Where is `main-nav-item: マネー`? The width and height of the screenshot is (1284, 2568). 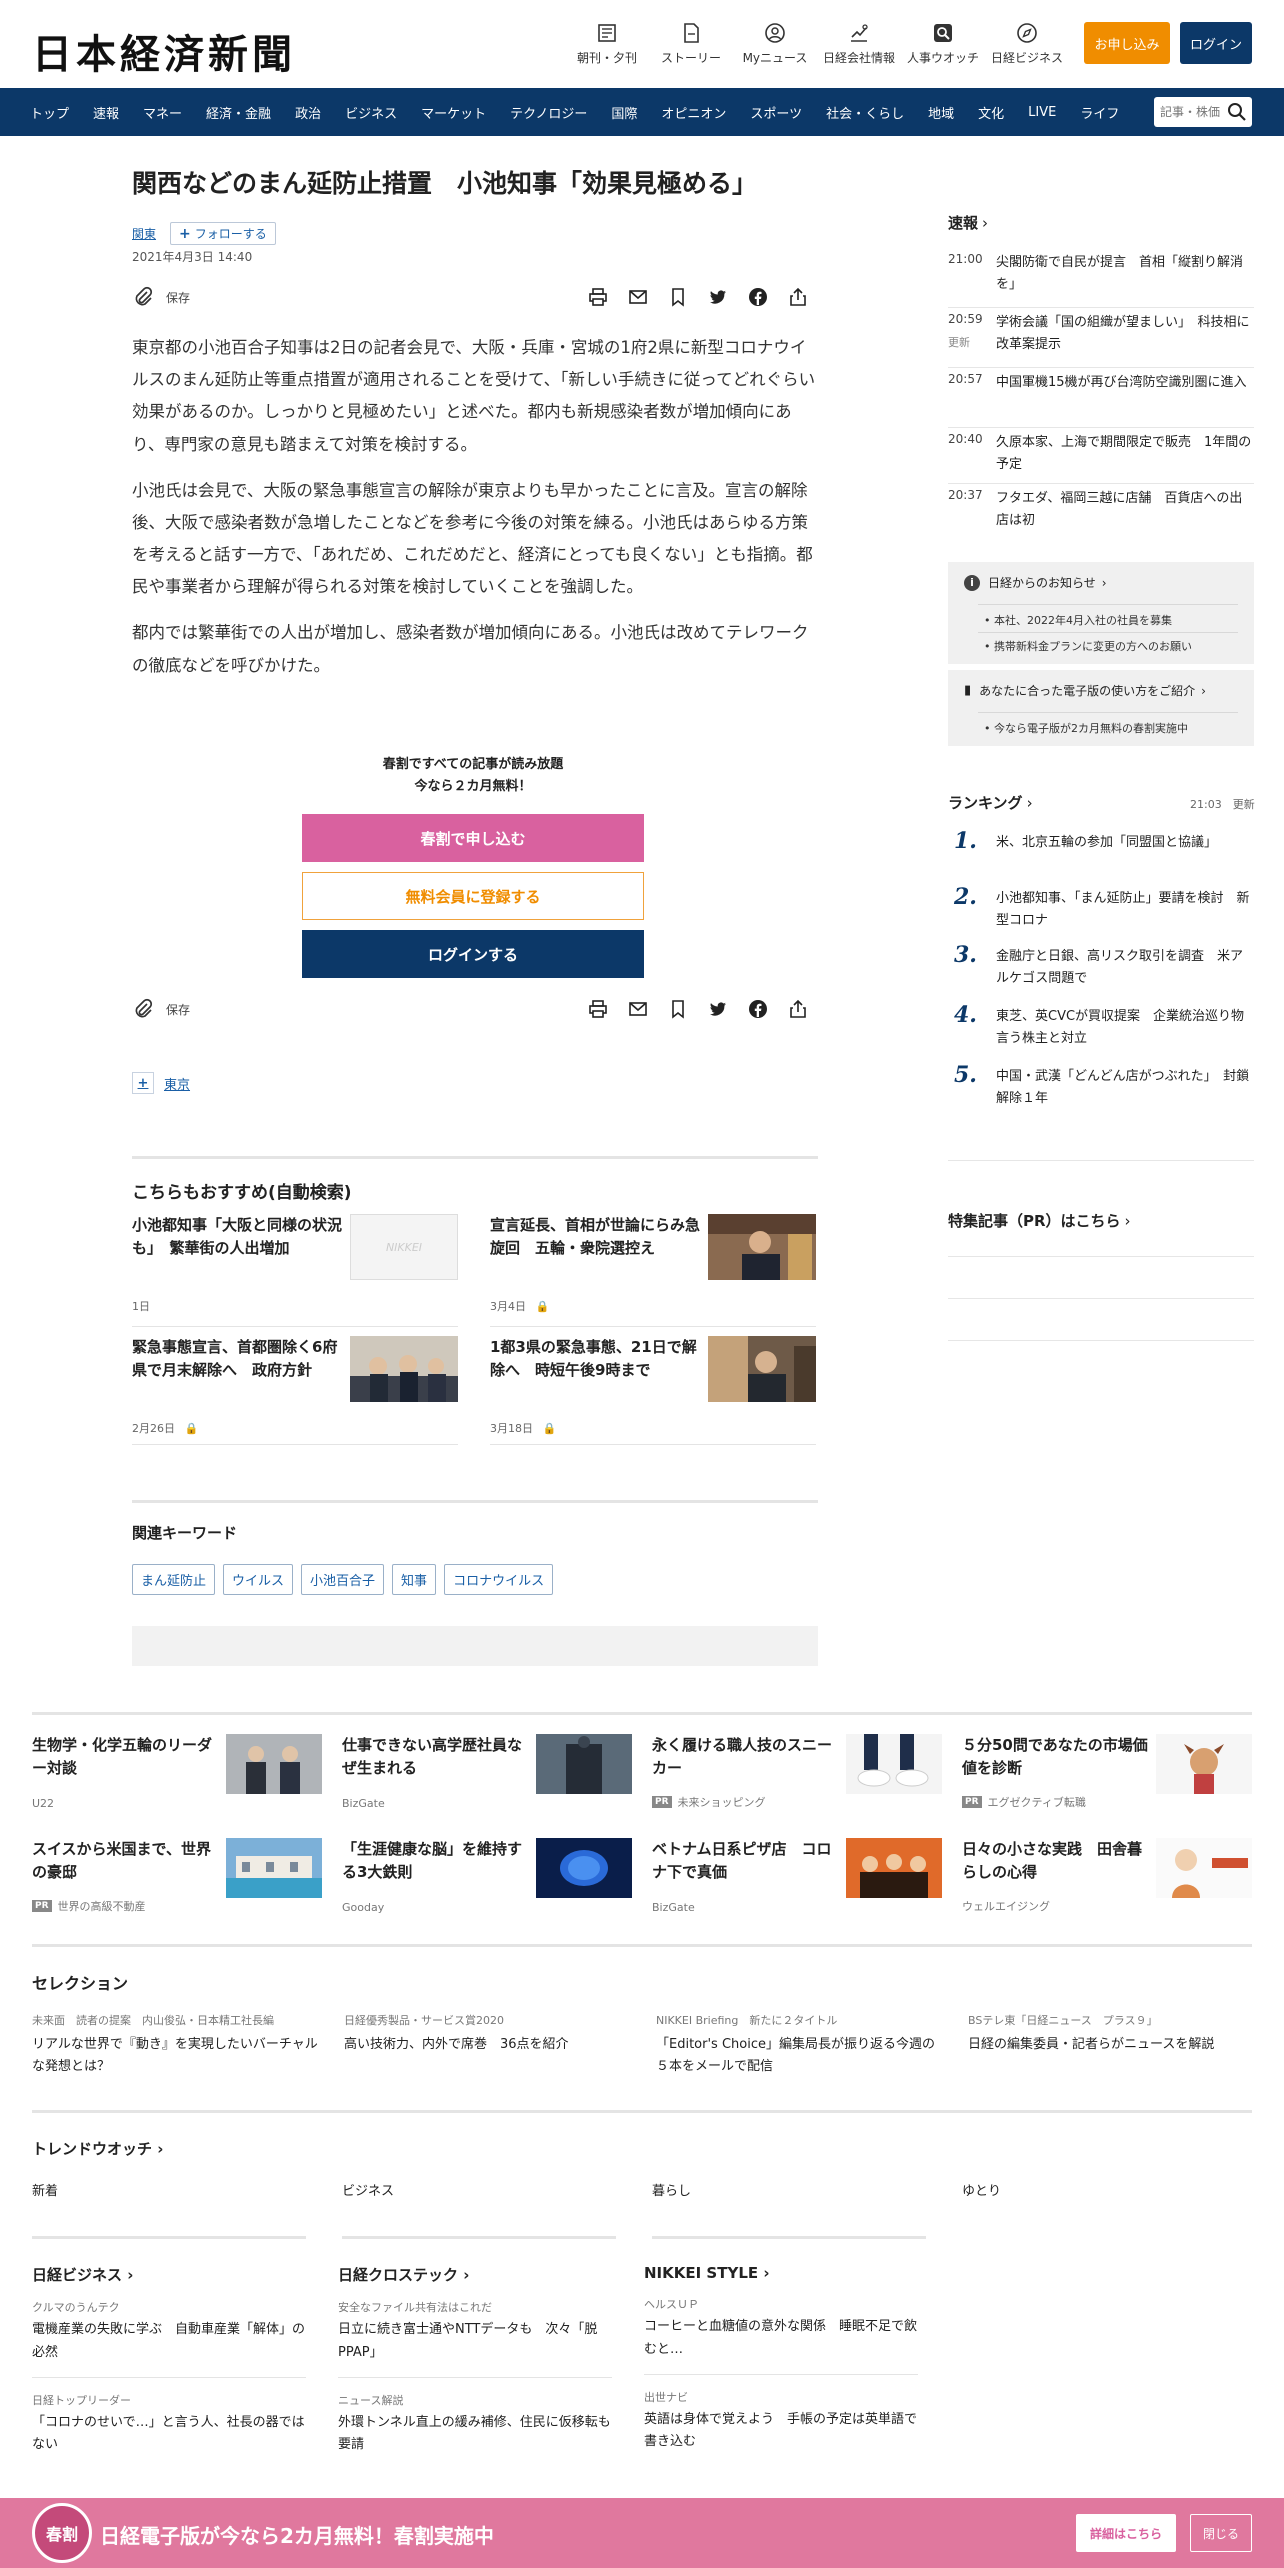 main-nav-item: マネー is located at coordinates (162, 112).